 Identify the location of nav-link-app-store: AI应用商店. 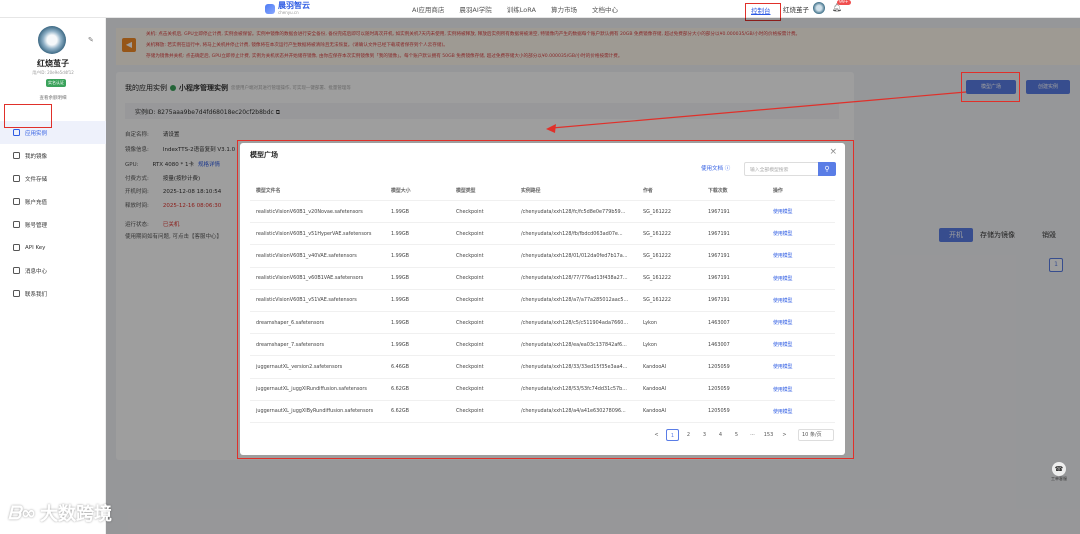
(428, 9).